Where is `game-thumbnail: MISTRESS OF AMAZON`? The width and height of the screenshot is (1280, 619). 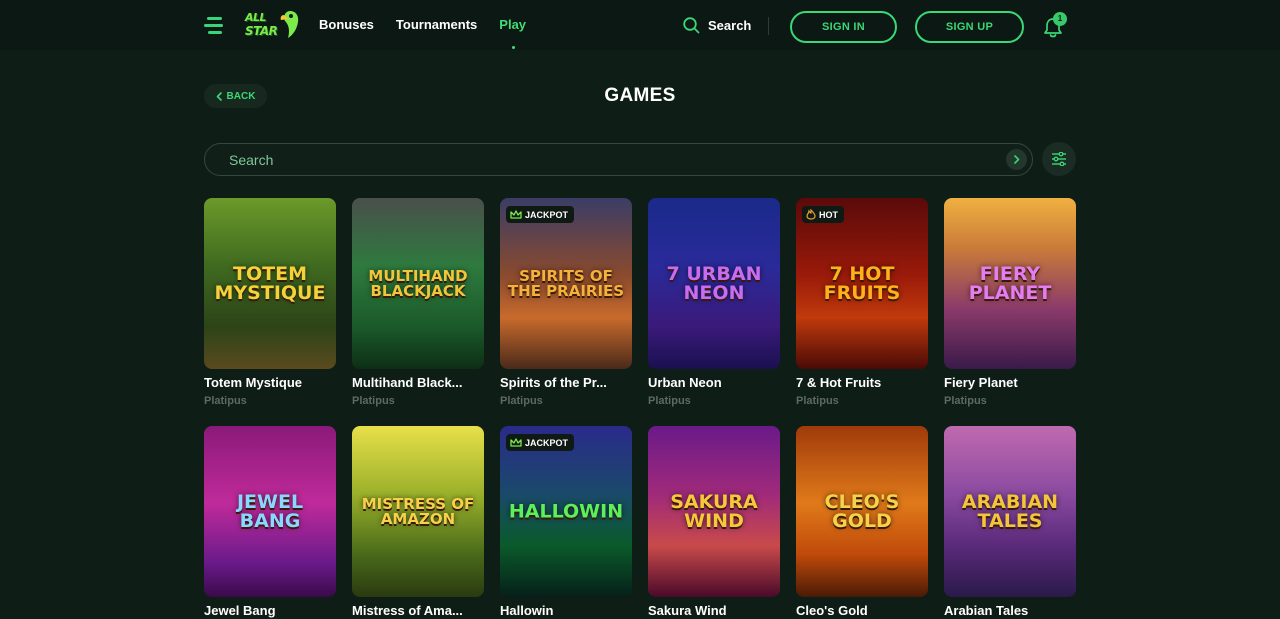
game-thumbnail: MISTRESS OF AMAZON is located at coordinates (418, 511).